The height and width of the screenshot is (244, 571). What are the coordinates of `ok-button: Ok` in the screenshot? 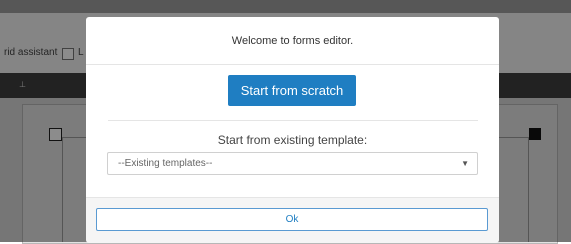 It's located at (292, 219).